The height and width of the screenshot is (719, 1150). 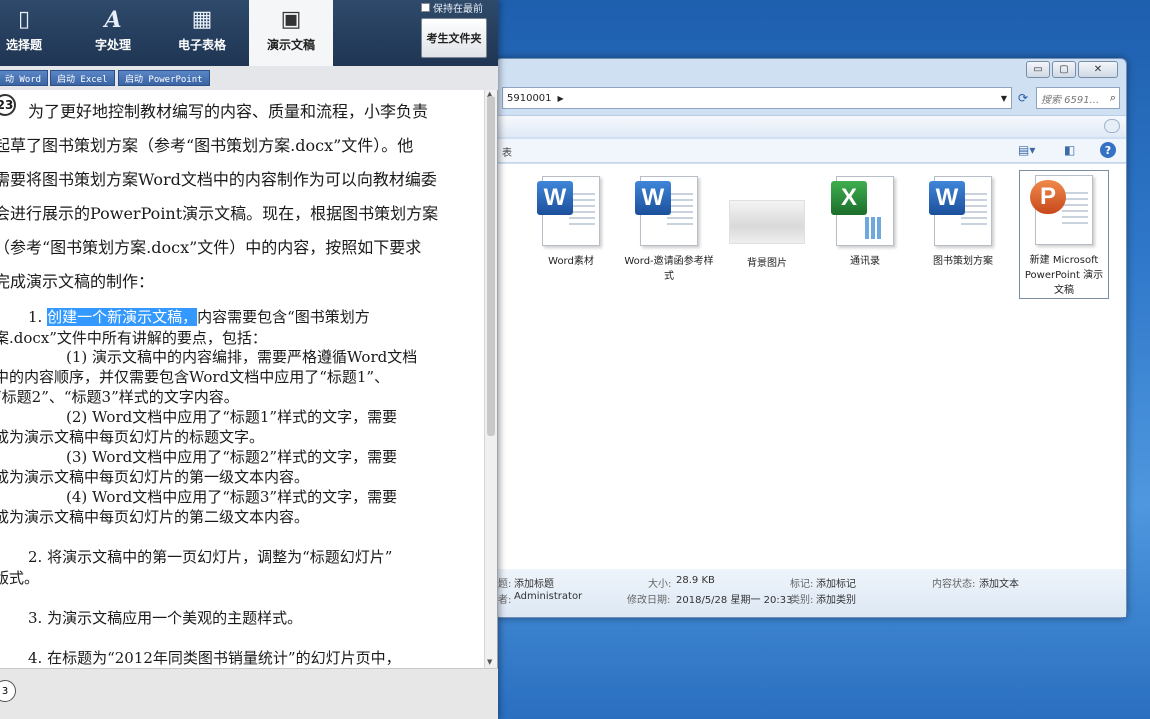 What do you see at coordinates (802, 600) in the screenshot?
I see `category-label: 类别:` at bounding box center [802, 600].